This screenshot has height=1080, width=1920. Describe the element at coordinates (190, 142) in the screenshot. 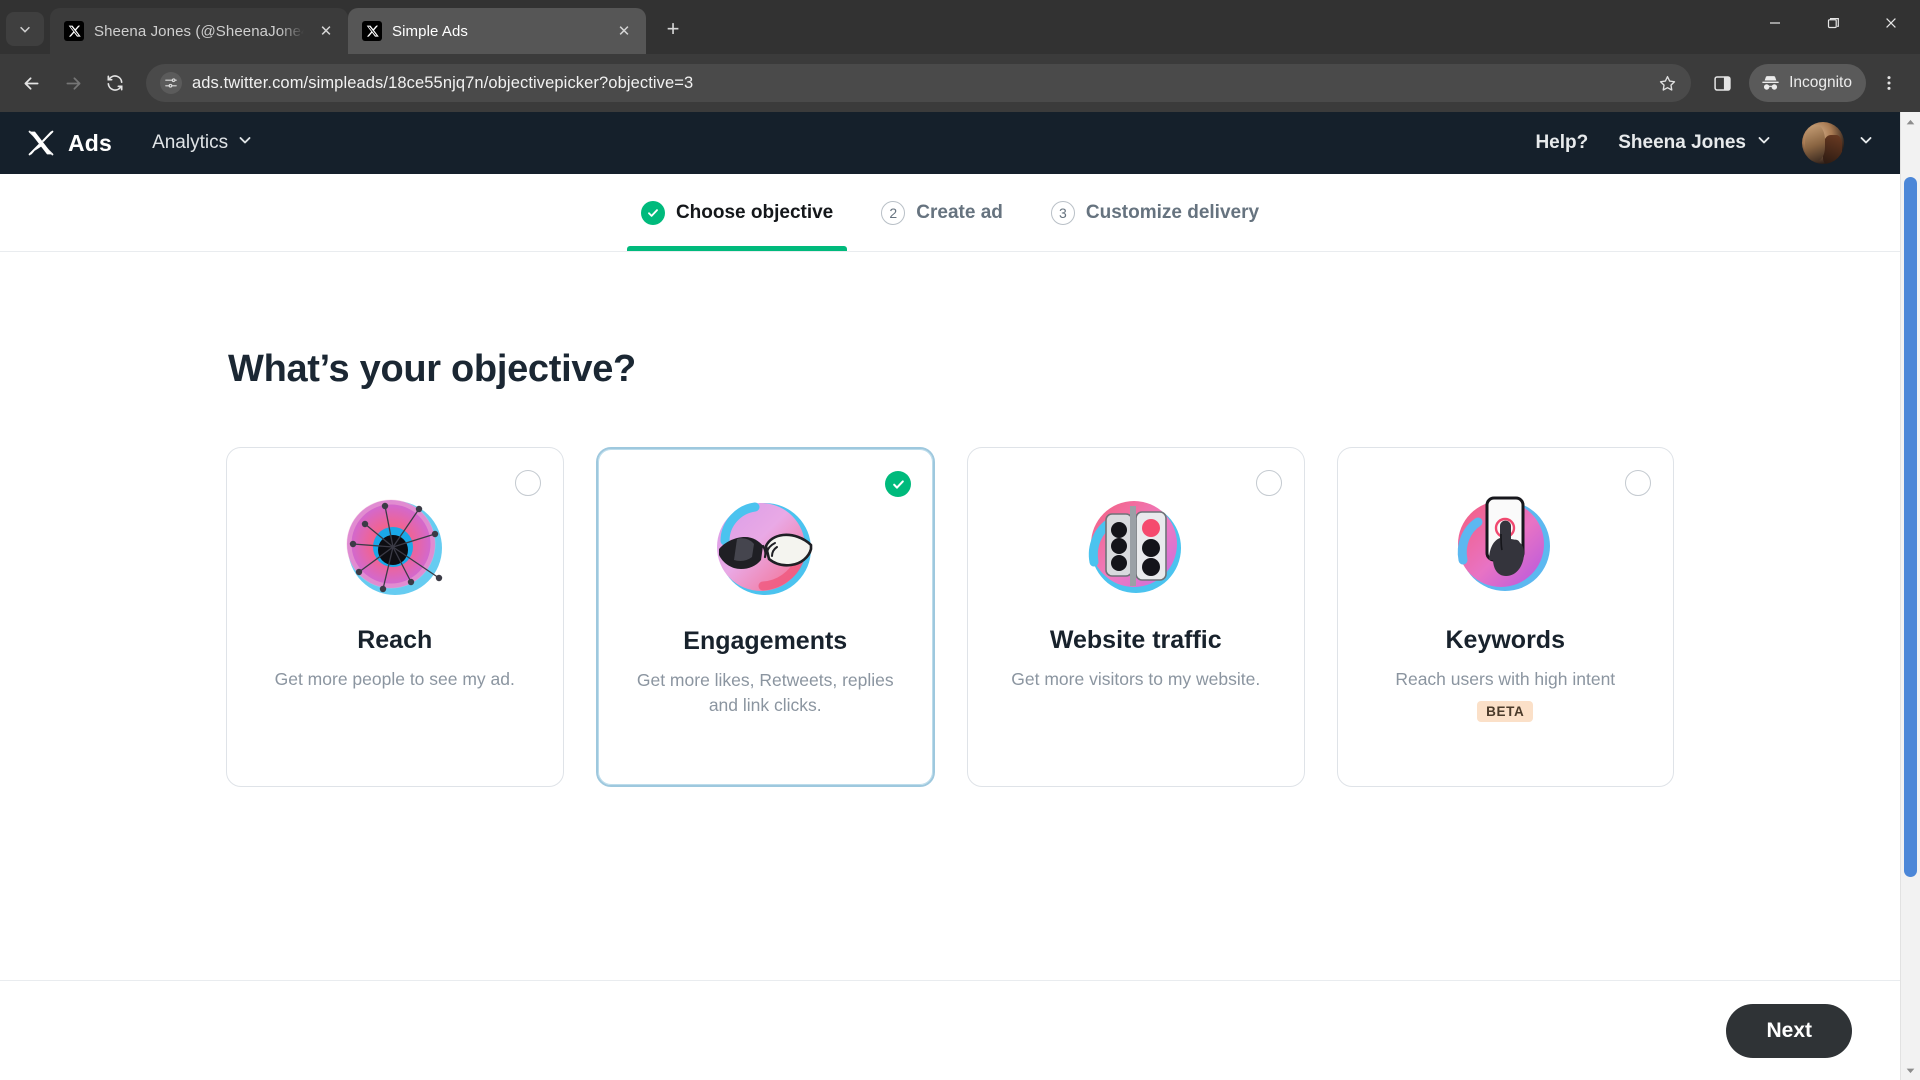

I see `analytics-label: Analytics` at that location.